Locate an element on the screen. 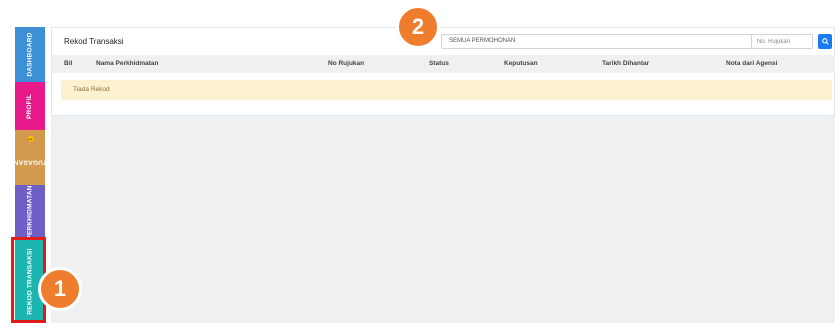 The image size is (835, 323). application-filter-select: SEMUA PERMOHONAN ⌵ is located at coordinates (620, 41).